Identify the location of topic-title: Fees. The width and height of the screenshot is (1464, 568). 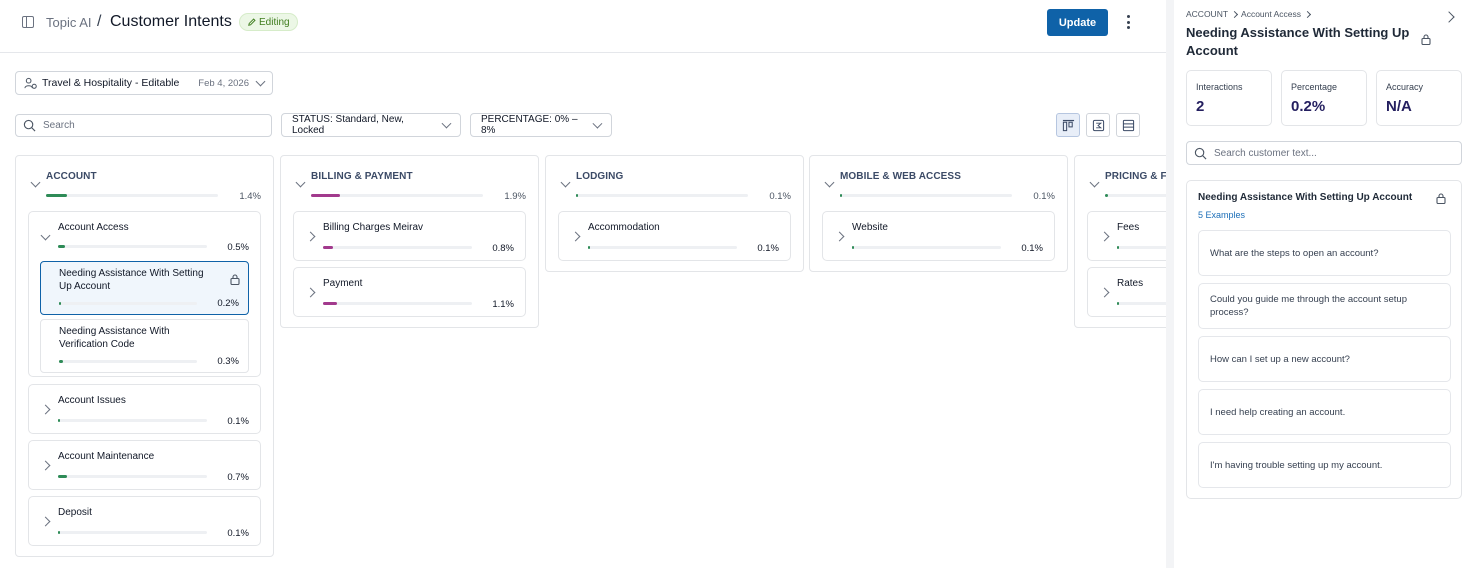
(1128, 227).